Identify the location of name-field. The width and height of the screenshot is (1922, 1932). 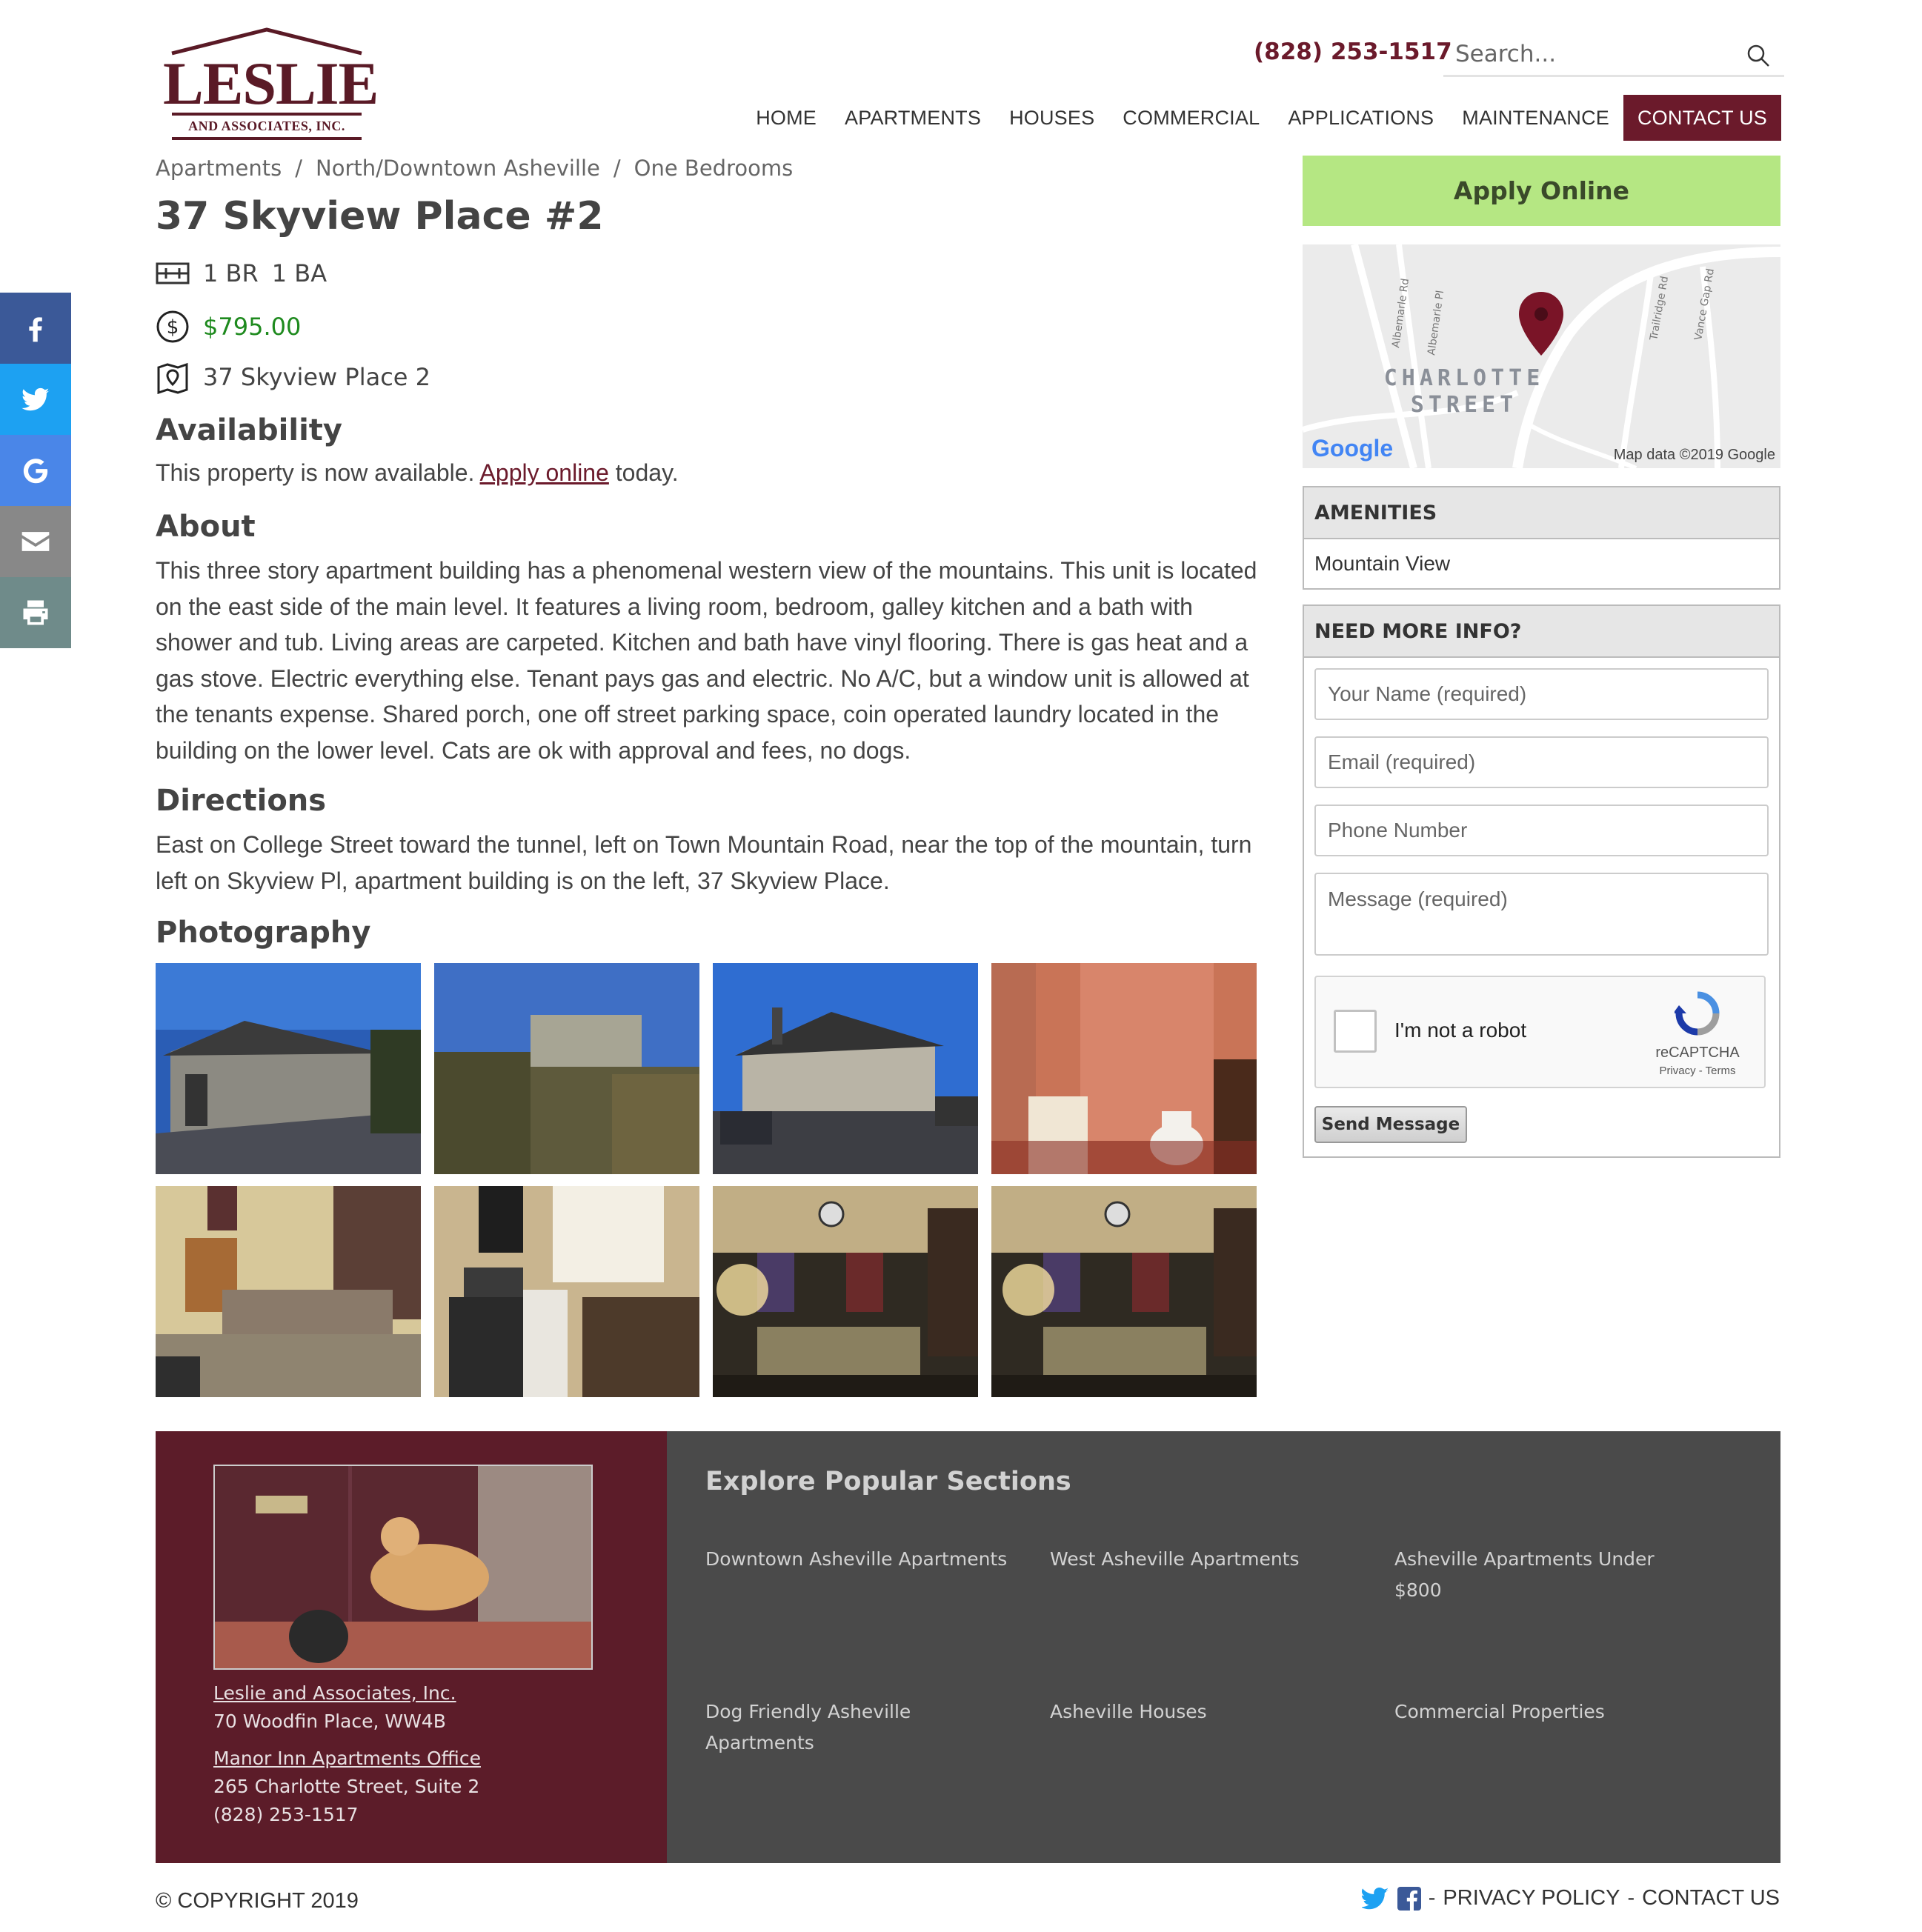
(1541, 694).